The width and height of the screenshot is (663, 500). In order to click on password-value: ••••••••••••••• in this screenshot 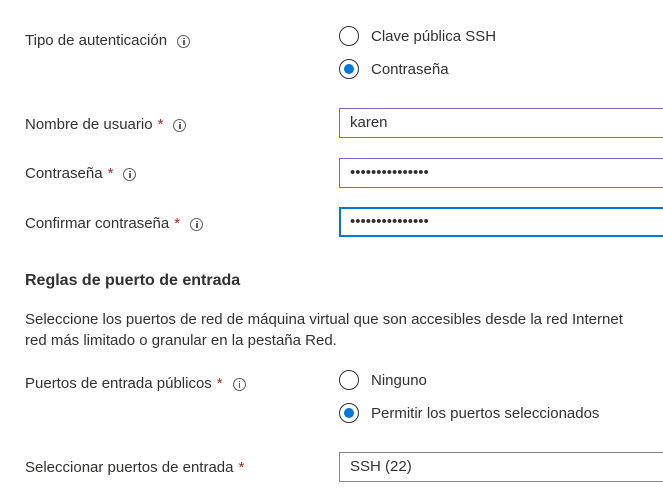, I will do `click(389, 172)`.